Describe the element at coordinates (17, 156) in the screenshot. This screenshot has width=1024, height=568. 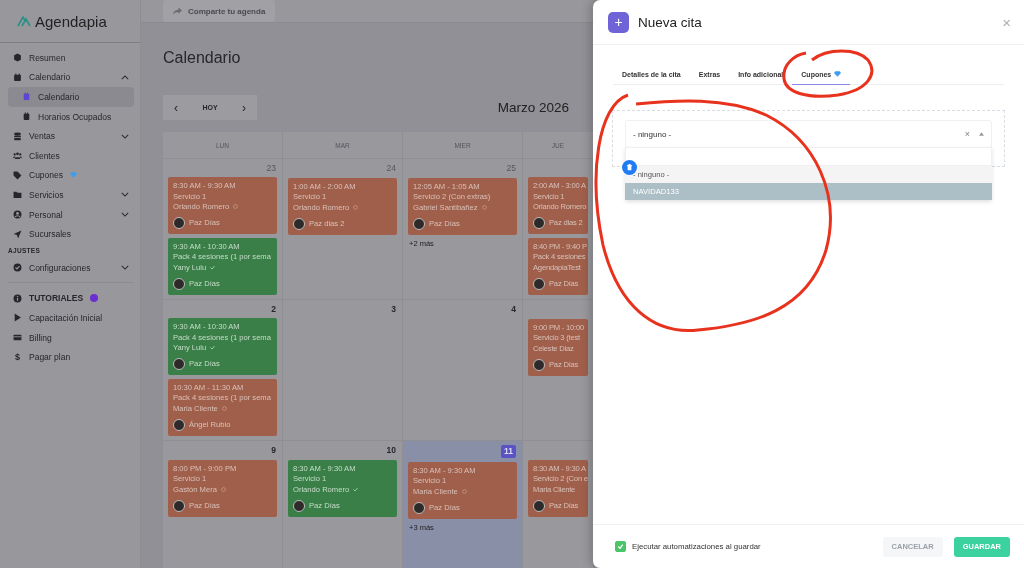
I see `users-icon` at that location.